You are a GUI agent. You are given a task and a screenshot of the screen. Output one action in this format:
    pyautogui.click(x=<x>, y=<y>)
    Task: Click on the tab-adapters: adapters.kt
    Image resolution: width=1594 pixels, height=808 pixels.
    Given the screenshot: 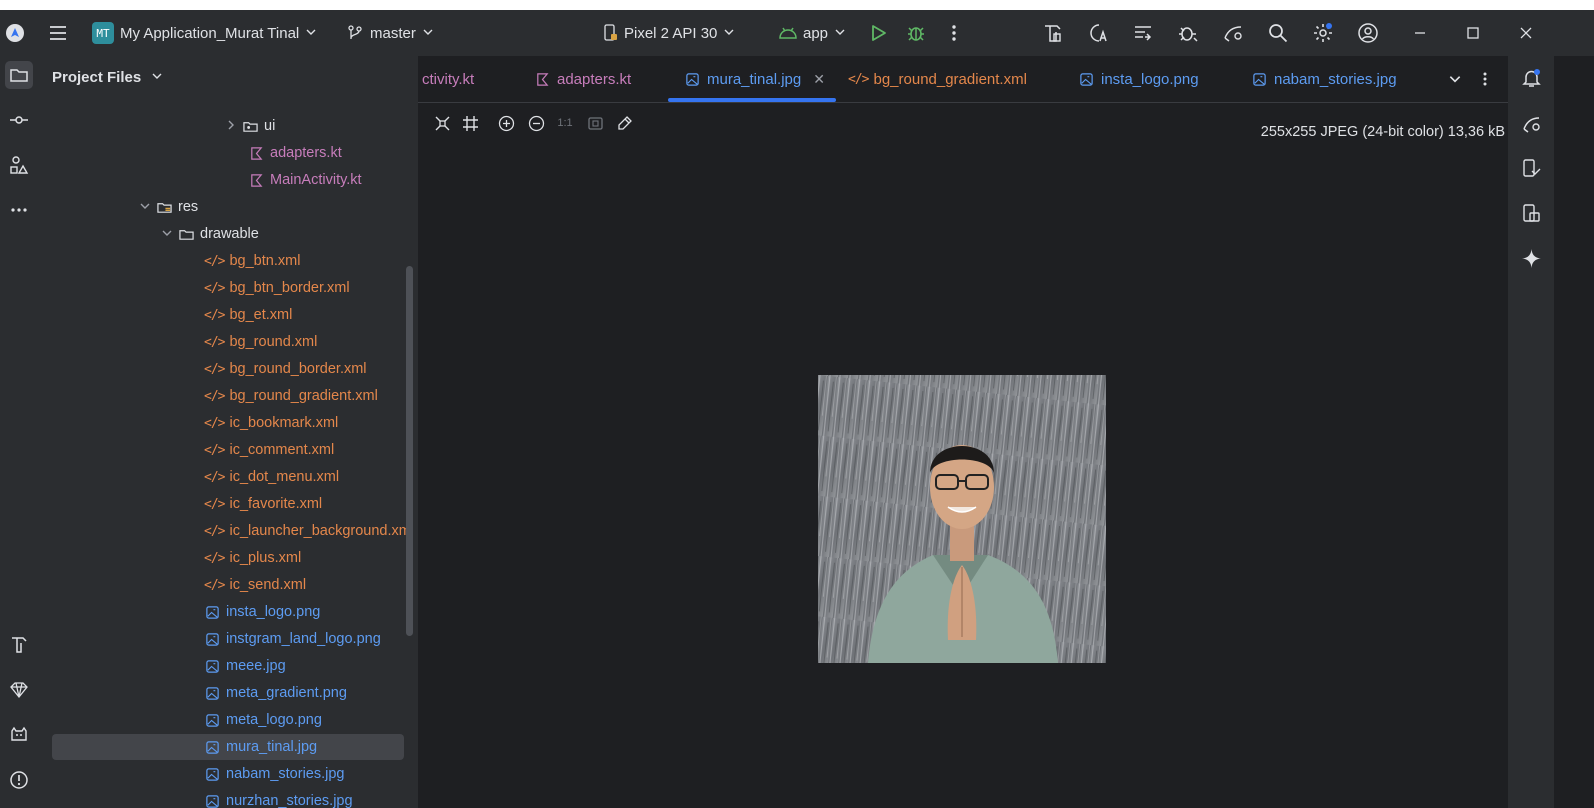 What is the action you would take?
    pyautogui.click(x=582, y=79)
    